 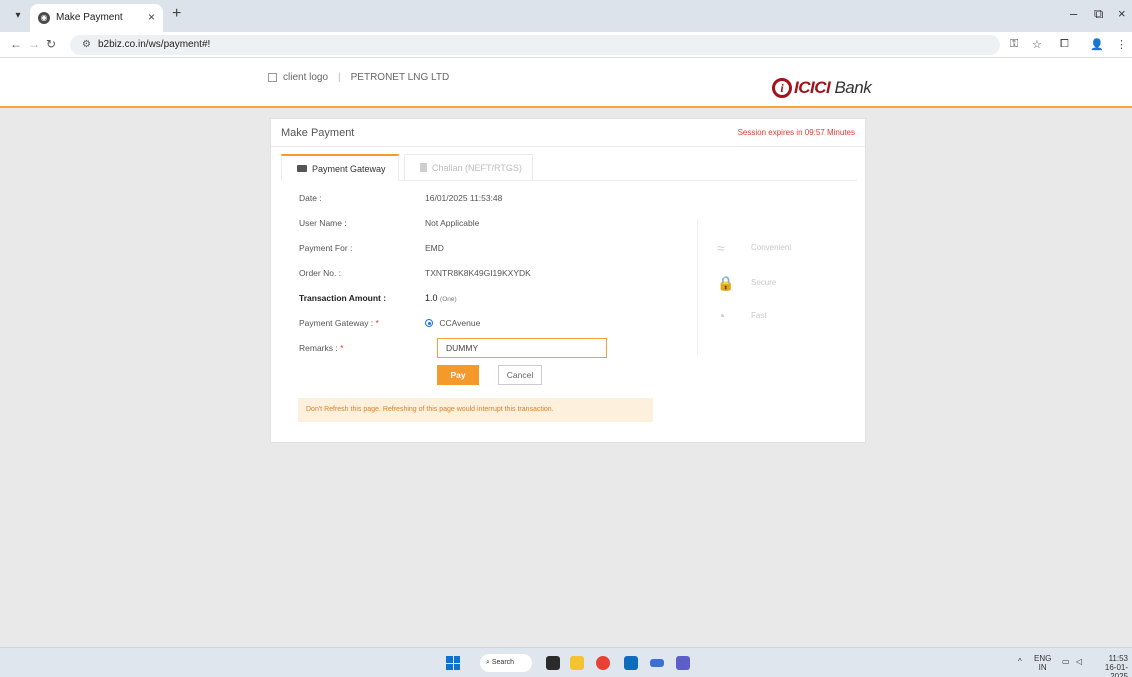 I want to click on extensions-icon: ⧠, so click(x=1064, y=44).